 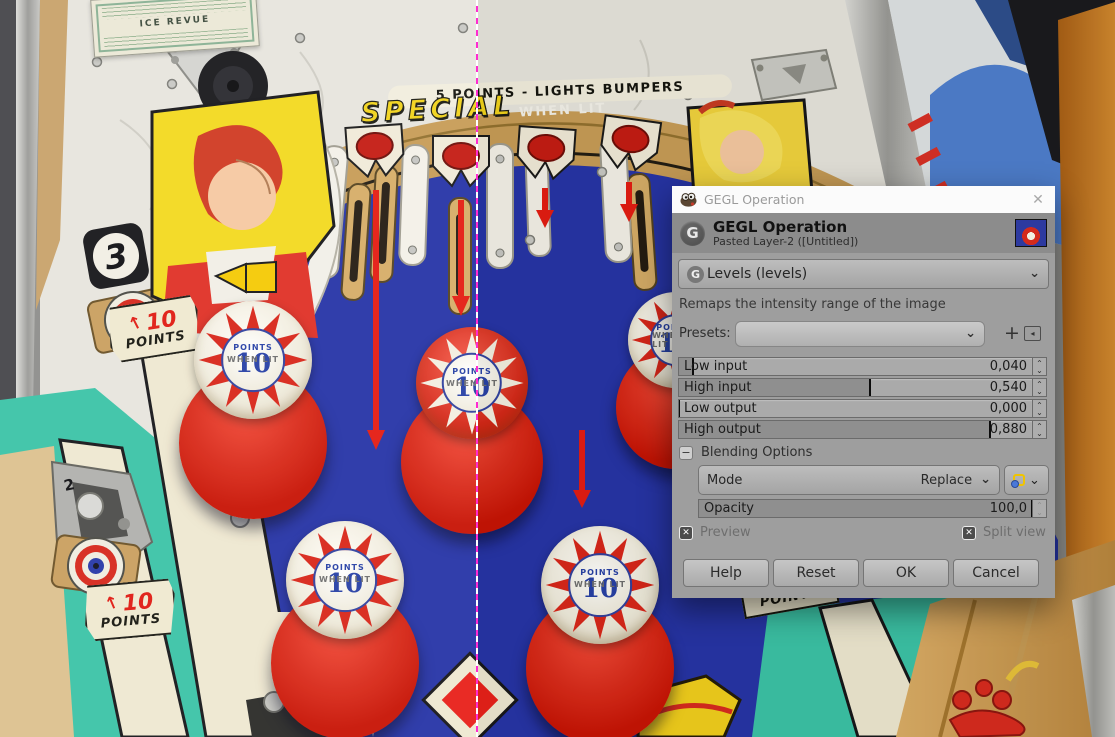 I want to click on layer-thumbnail, so click(x=1031, y=233).